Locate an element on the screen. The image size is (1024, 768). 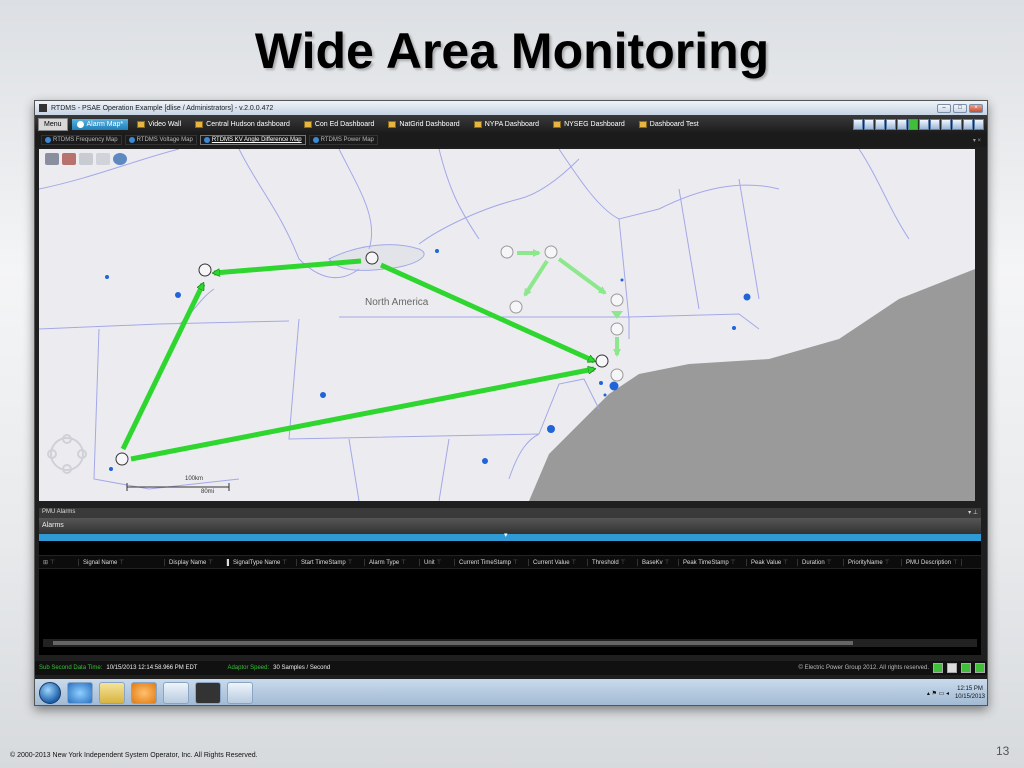
tab-nypa-dashboard: NYPA Dashboard is located at coordinates (506, 124).